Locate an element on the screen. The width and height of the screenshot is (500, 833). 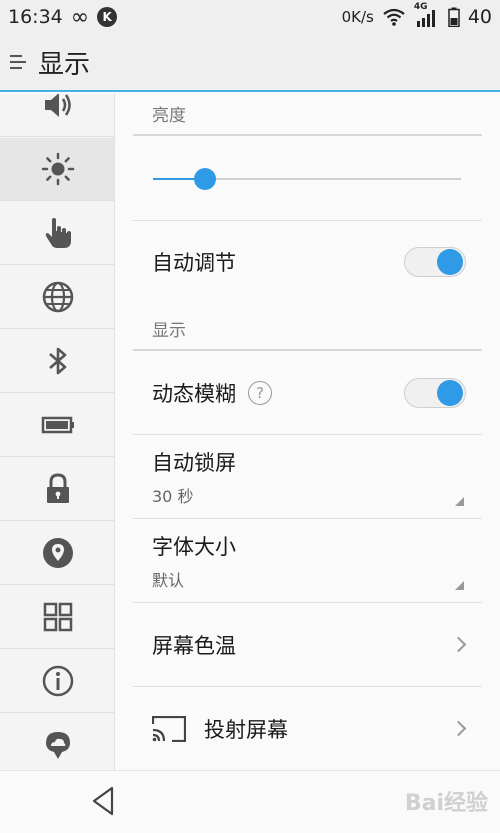
net-speed: 0K/s is located at coordinates (357, 17).